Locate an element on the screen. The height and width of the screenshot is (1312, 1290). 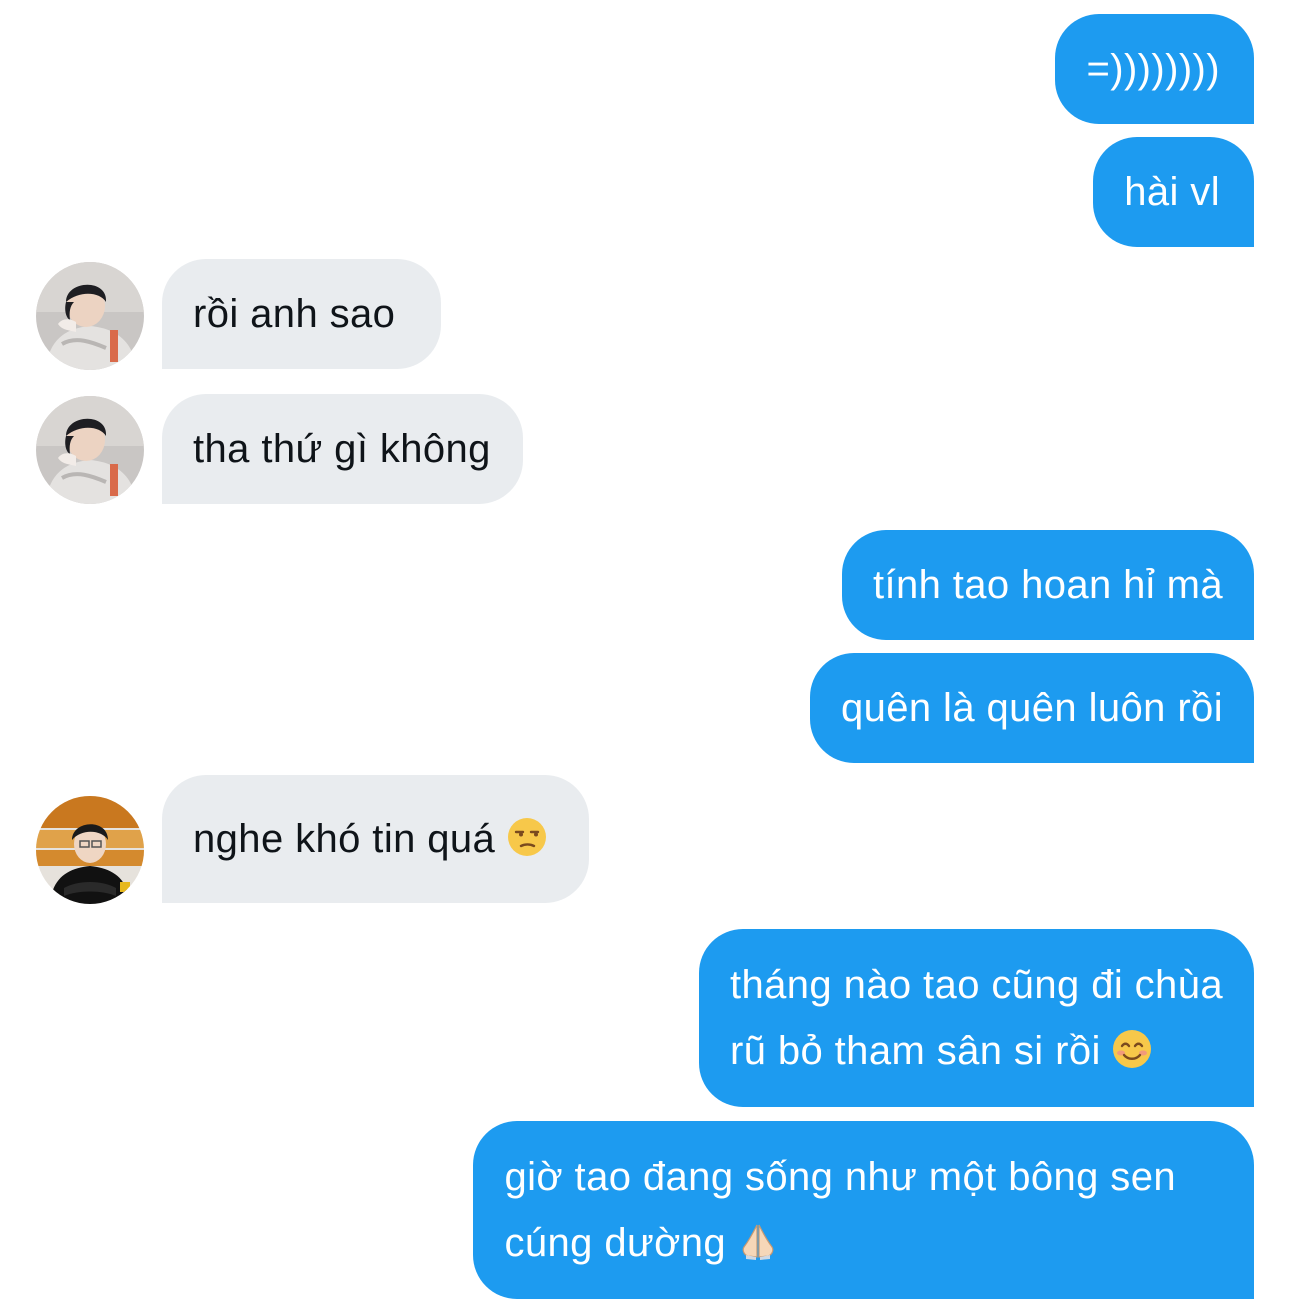
message-line: cúng dường is located at coordinates (840, 1243).